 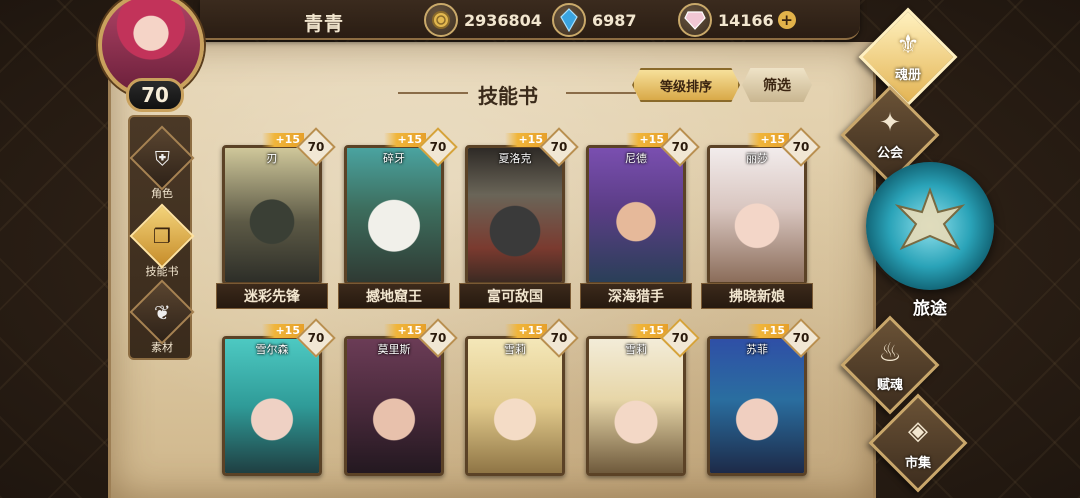 I want to click on crystal-value: 6987, so click(x=614, y=20).